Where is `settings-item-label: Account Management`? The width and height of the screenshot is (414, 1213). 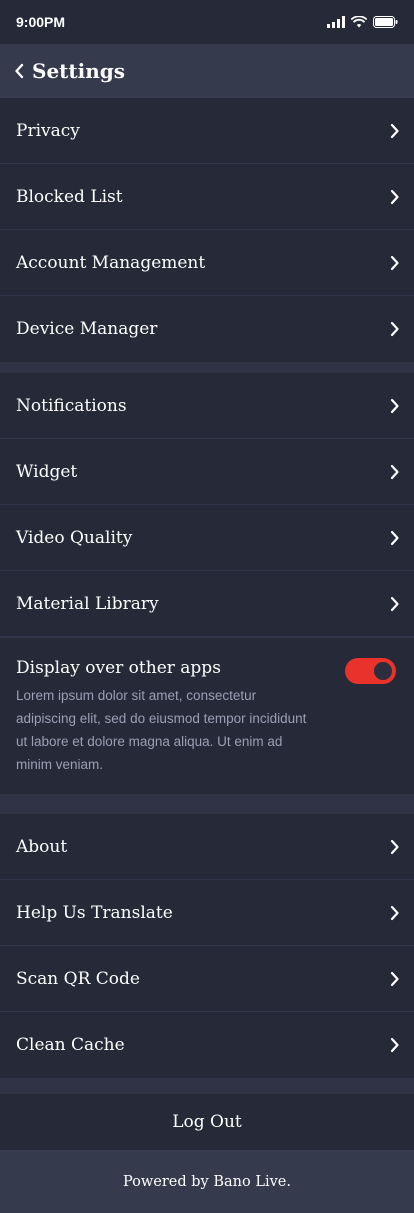 settings-item-label: Account Management is located at coordinates (111, 262).